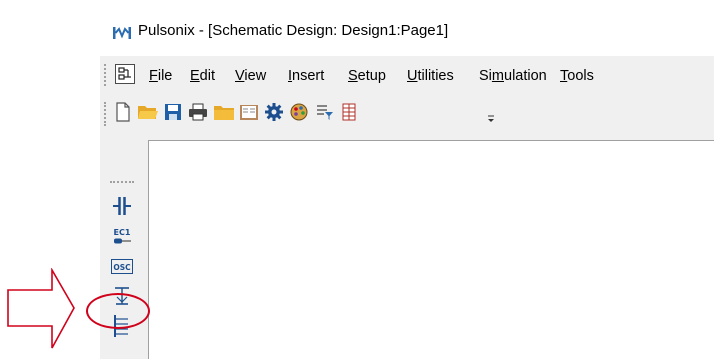  Describe the element at coordinates (122, 232) in the screenshot. I see `ec1-label: EC1` at that location.